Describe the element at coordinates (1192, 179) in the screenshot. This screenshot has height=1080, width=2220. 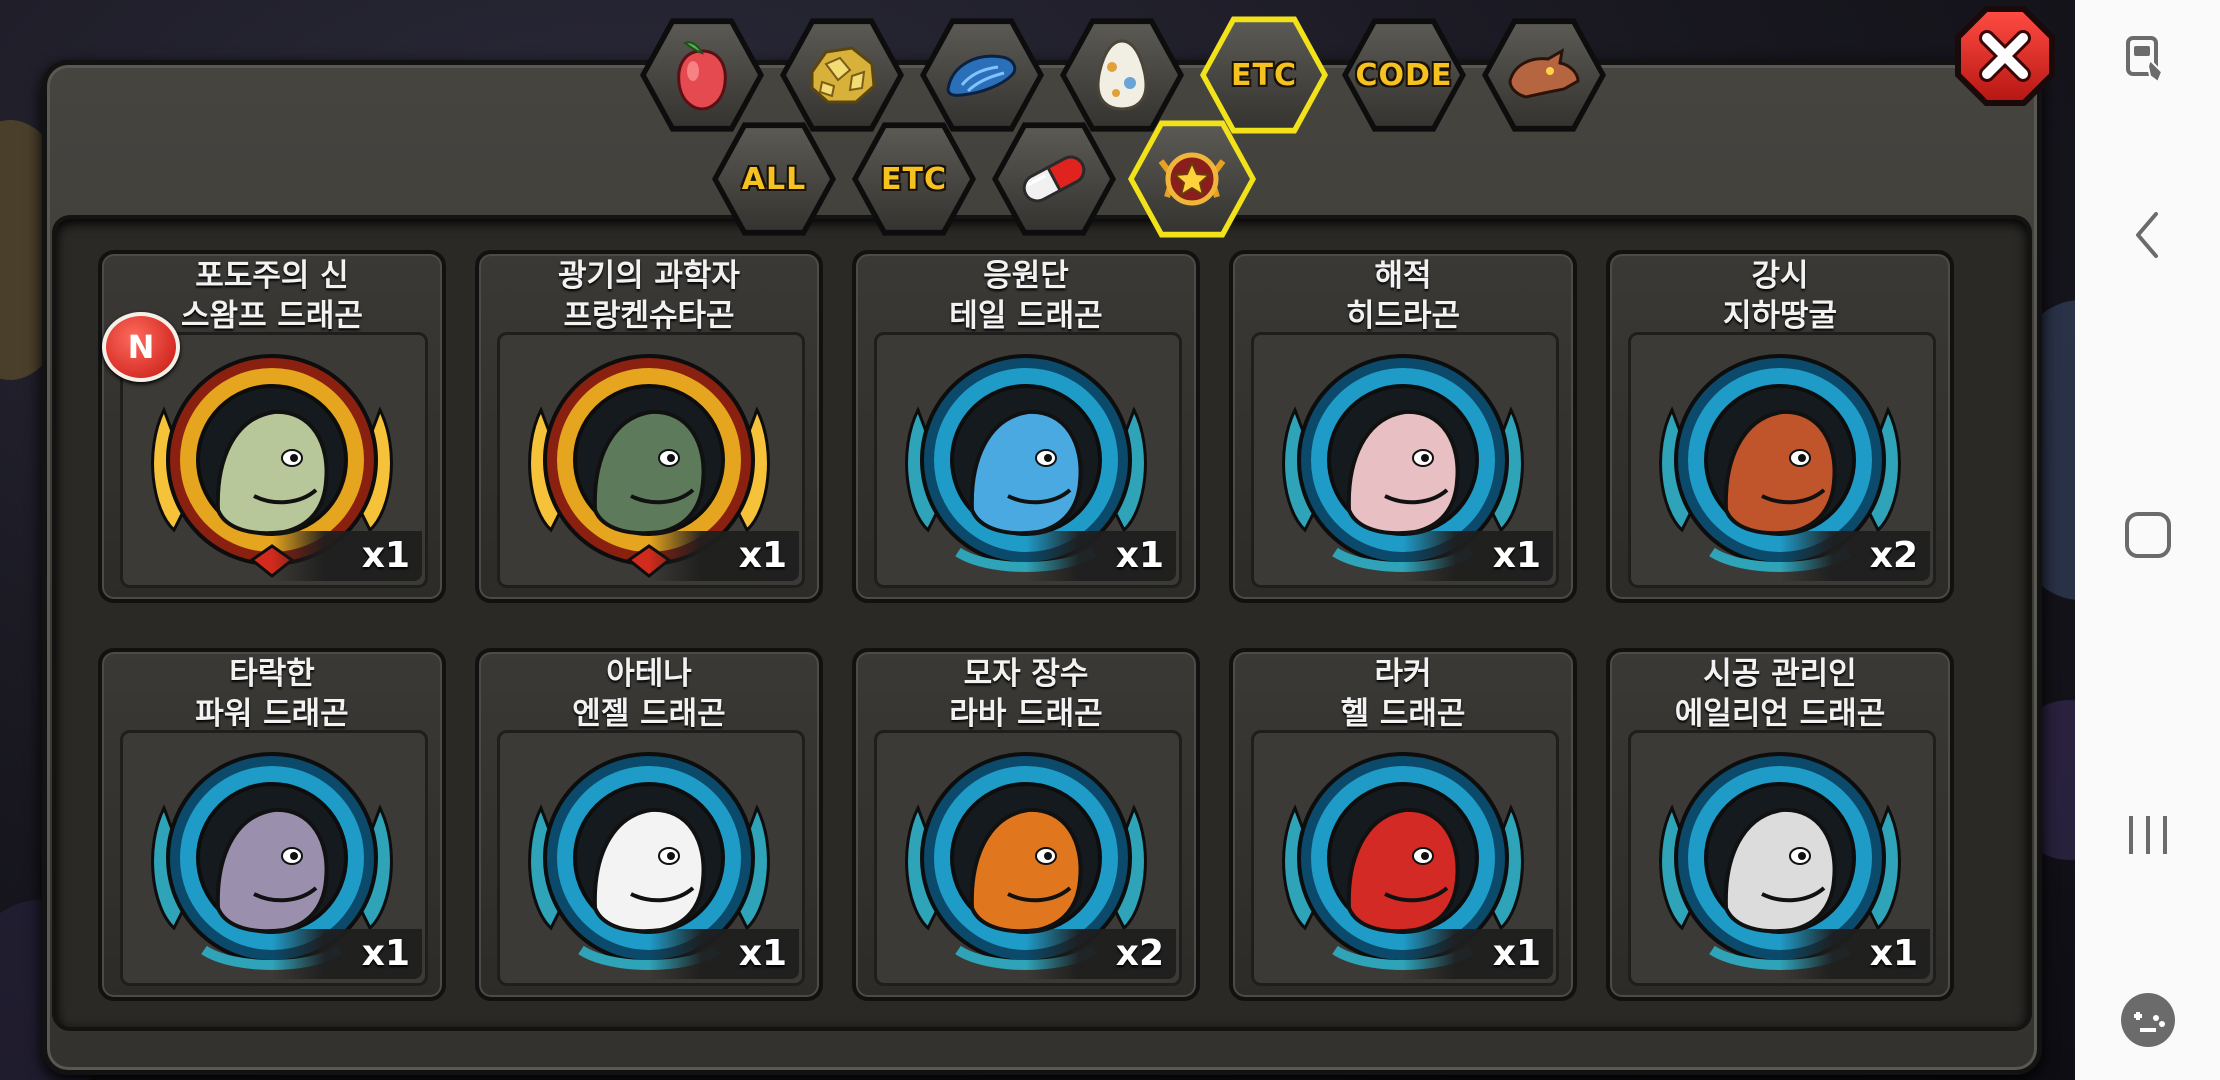
I see `star-emblem-icon` at that location.